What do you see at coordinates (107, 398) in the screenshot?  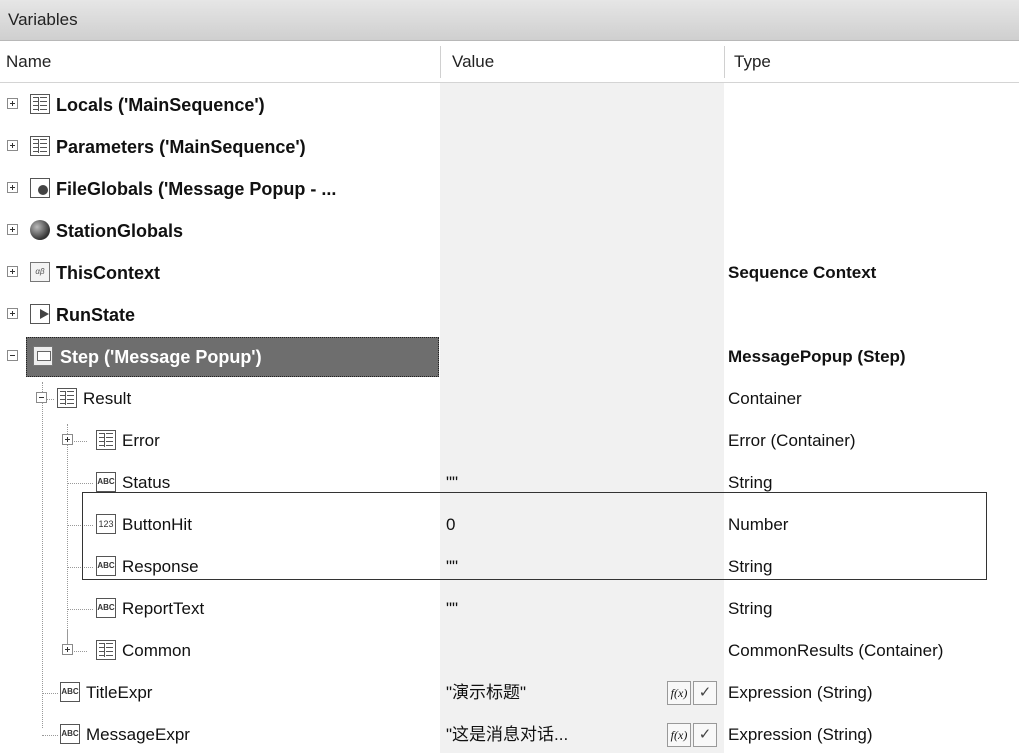 I see `row-label: Result` at bounding box center [107, 398].